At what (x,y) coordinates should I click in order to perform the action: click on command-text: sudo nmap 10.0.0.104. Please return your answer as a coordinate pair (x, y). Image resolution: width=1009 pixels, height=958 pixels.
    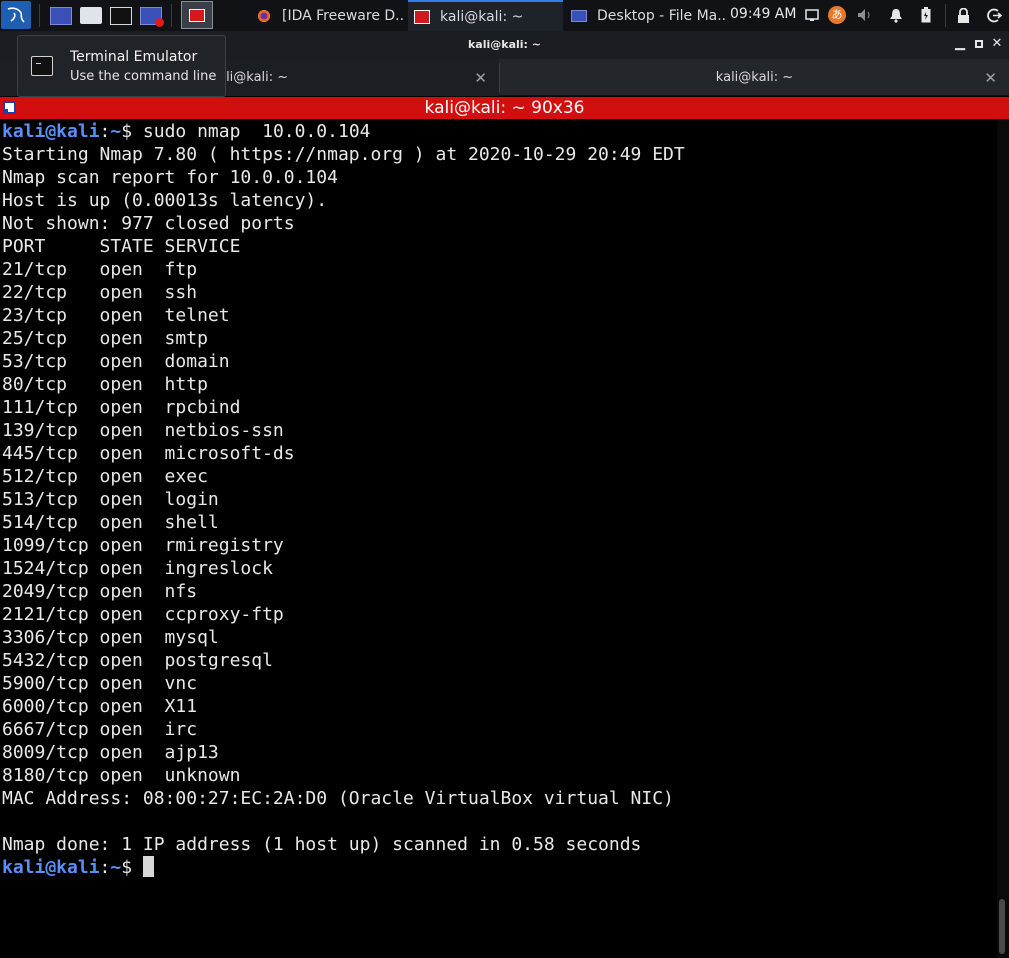
    Looking at the image, I should click on (251, 131).